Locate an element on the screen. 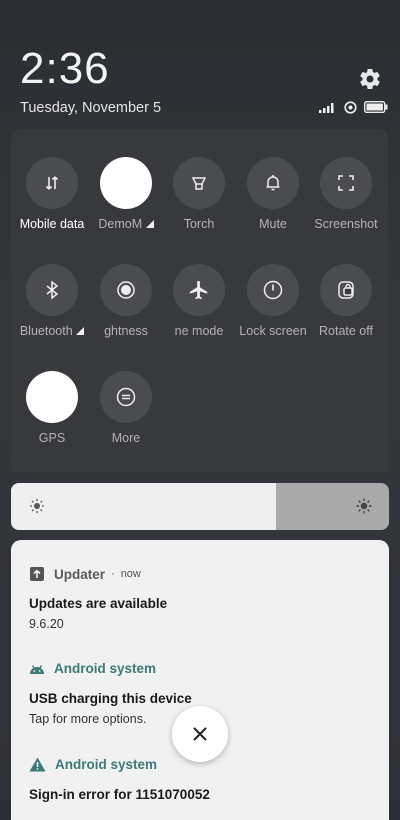 The height and width of the screenshot is (820, 400). tile-mobile-data: Mobile data is located at coordinates (52, 194).